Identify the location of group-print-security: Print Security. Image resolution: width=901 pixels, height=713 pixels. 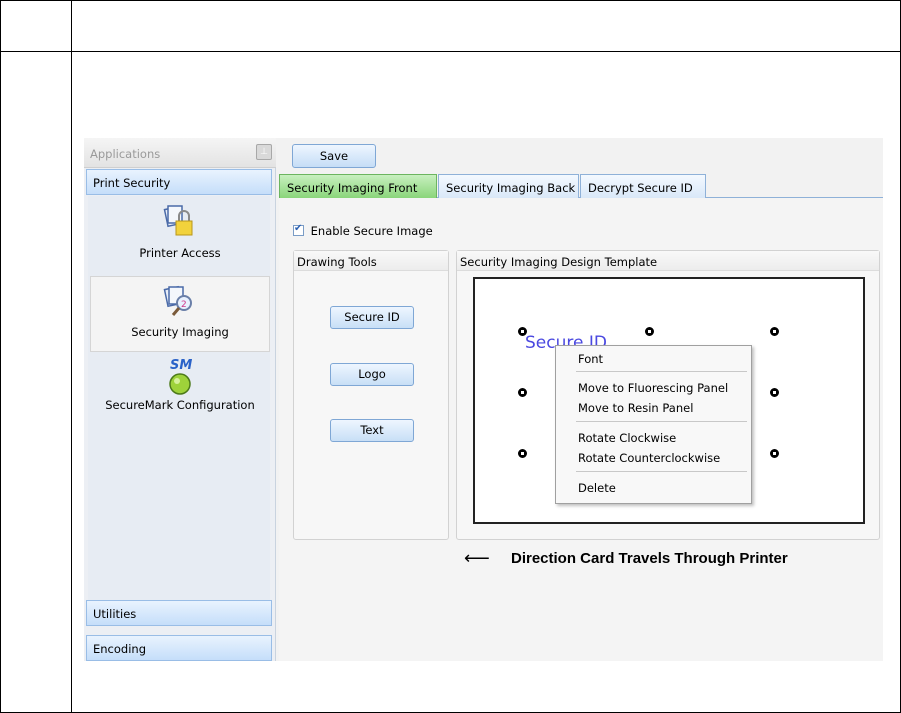
(179, 182).